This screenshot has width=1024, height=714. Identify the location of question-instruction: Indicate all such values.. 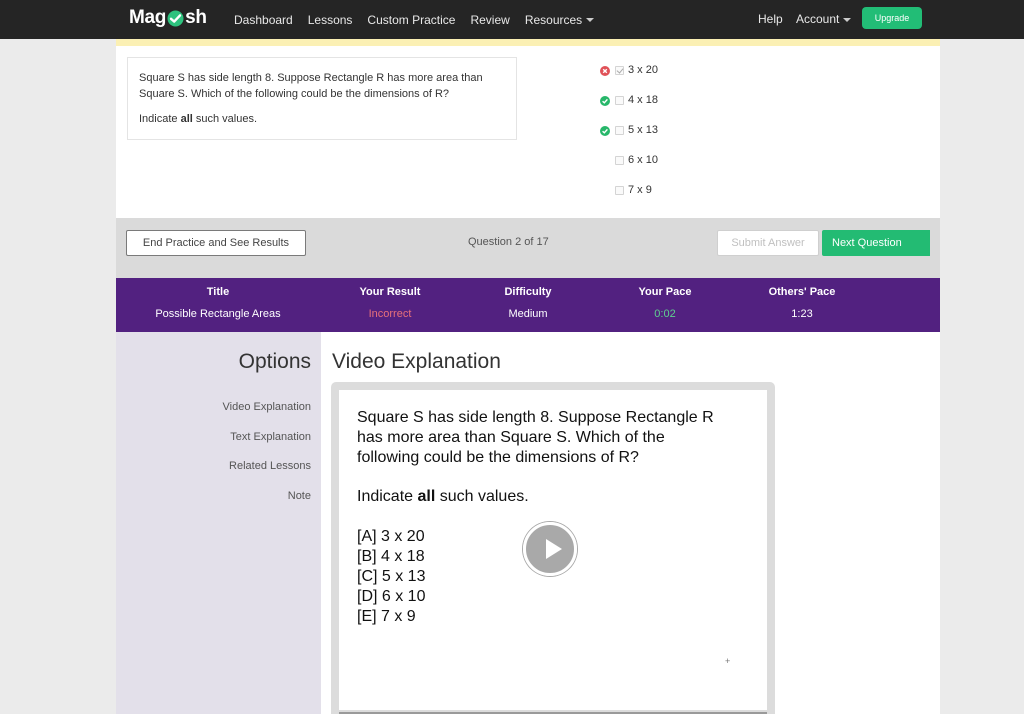
(322, 119).